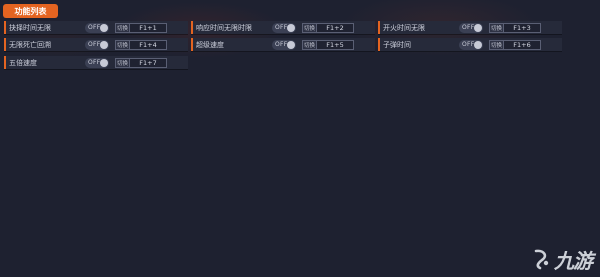 Image resolution: width=600 pixels, height=277 pixels. I want to click on feature-row: 响应时间无限时限 OFF 切换 F1+2, so click(283, 27).